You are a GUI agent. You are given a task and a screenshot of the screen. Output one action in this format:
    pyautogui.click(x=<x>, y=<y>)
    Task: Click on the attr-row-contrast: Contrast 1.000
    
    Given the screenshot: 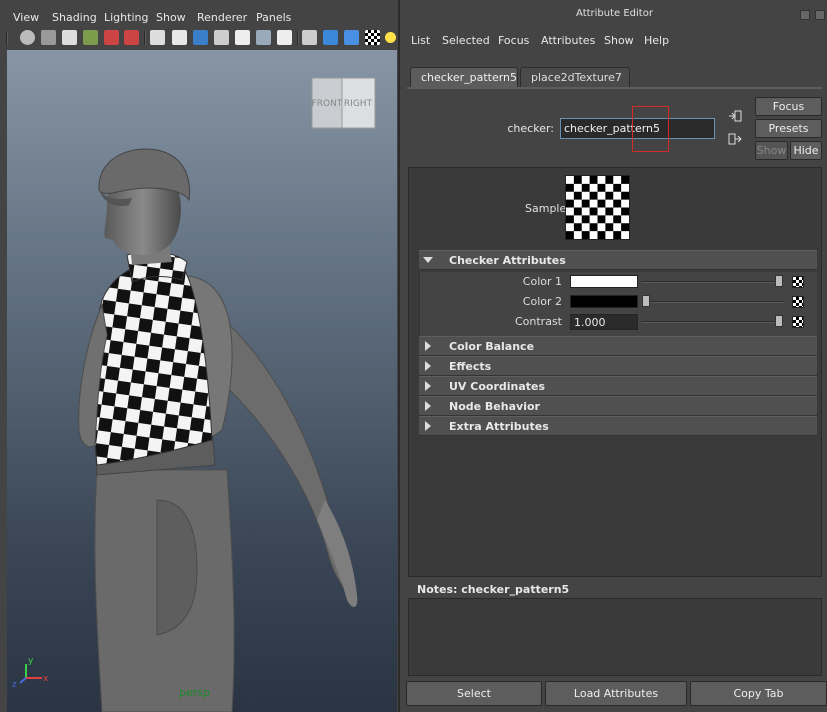 What is the action you would take?
    pyautogui.click(x=619, y=322)
    